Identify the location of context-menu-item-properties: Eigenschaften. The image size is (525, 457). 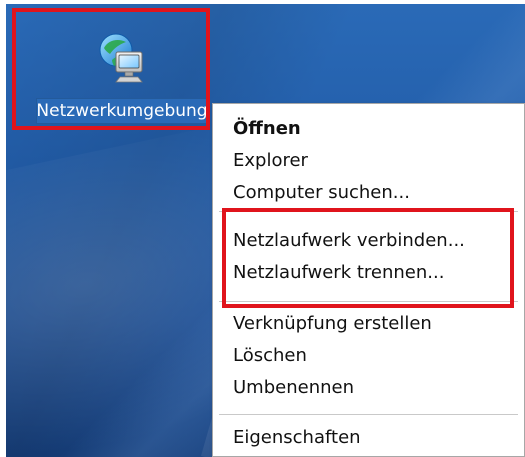
(297, 437).